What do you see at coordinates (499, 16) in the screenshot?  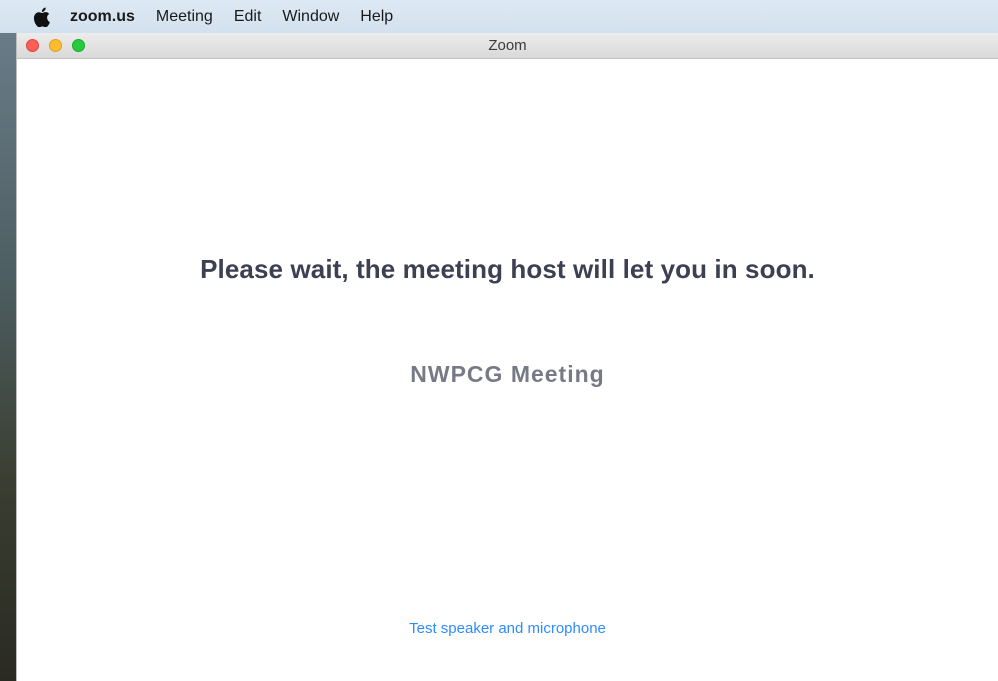 I see `menu-bar: zoom.us Meeting Edit Window Help` at bounding box center [499, 16].